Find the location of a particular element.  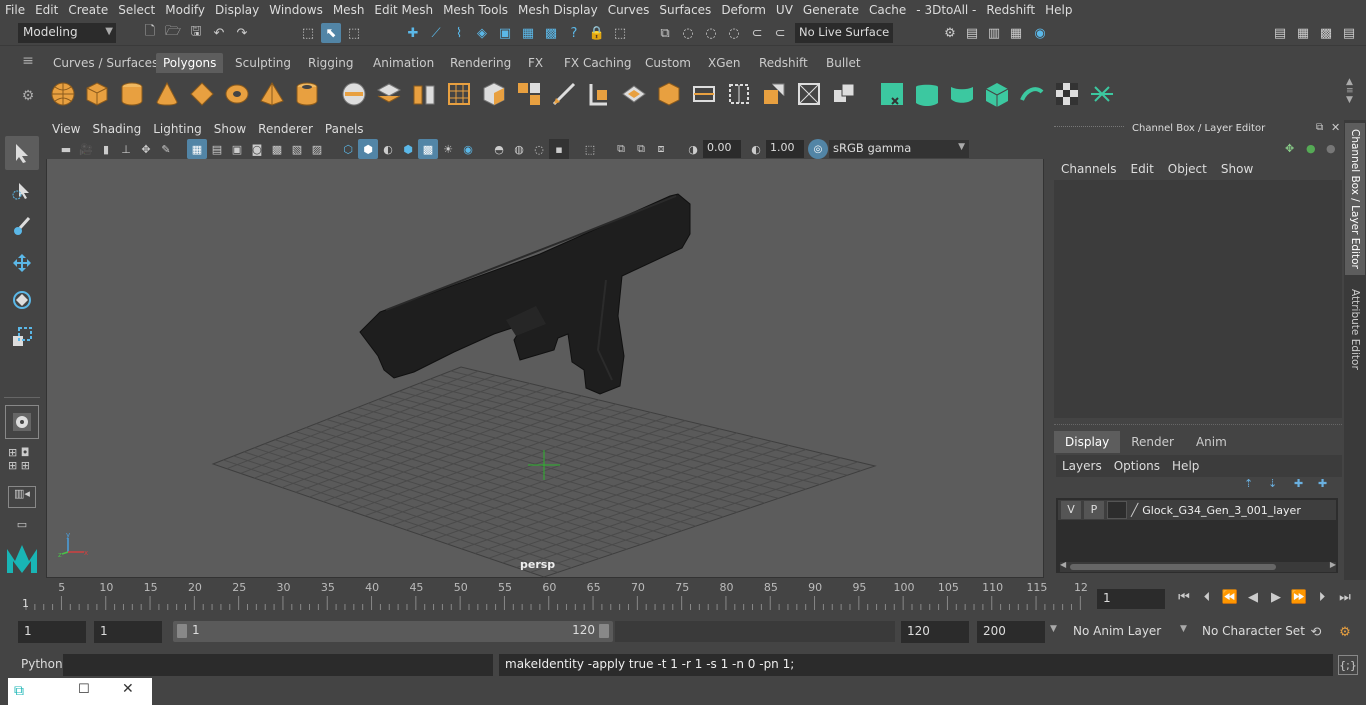

channel-box-toggle-icon: ▤ is located at coordinates (1349, 33).